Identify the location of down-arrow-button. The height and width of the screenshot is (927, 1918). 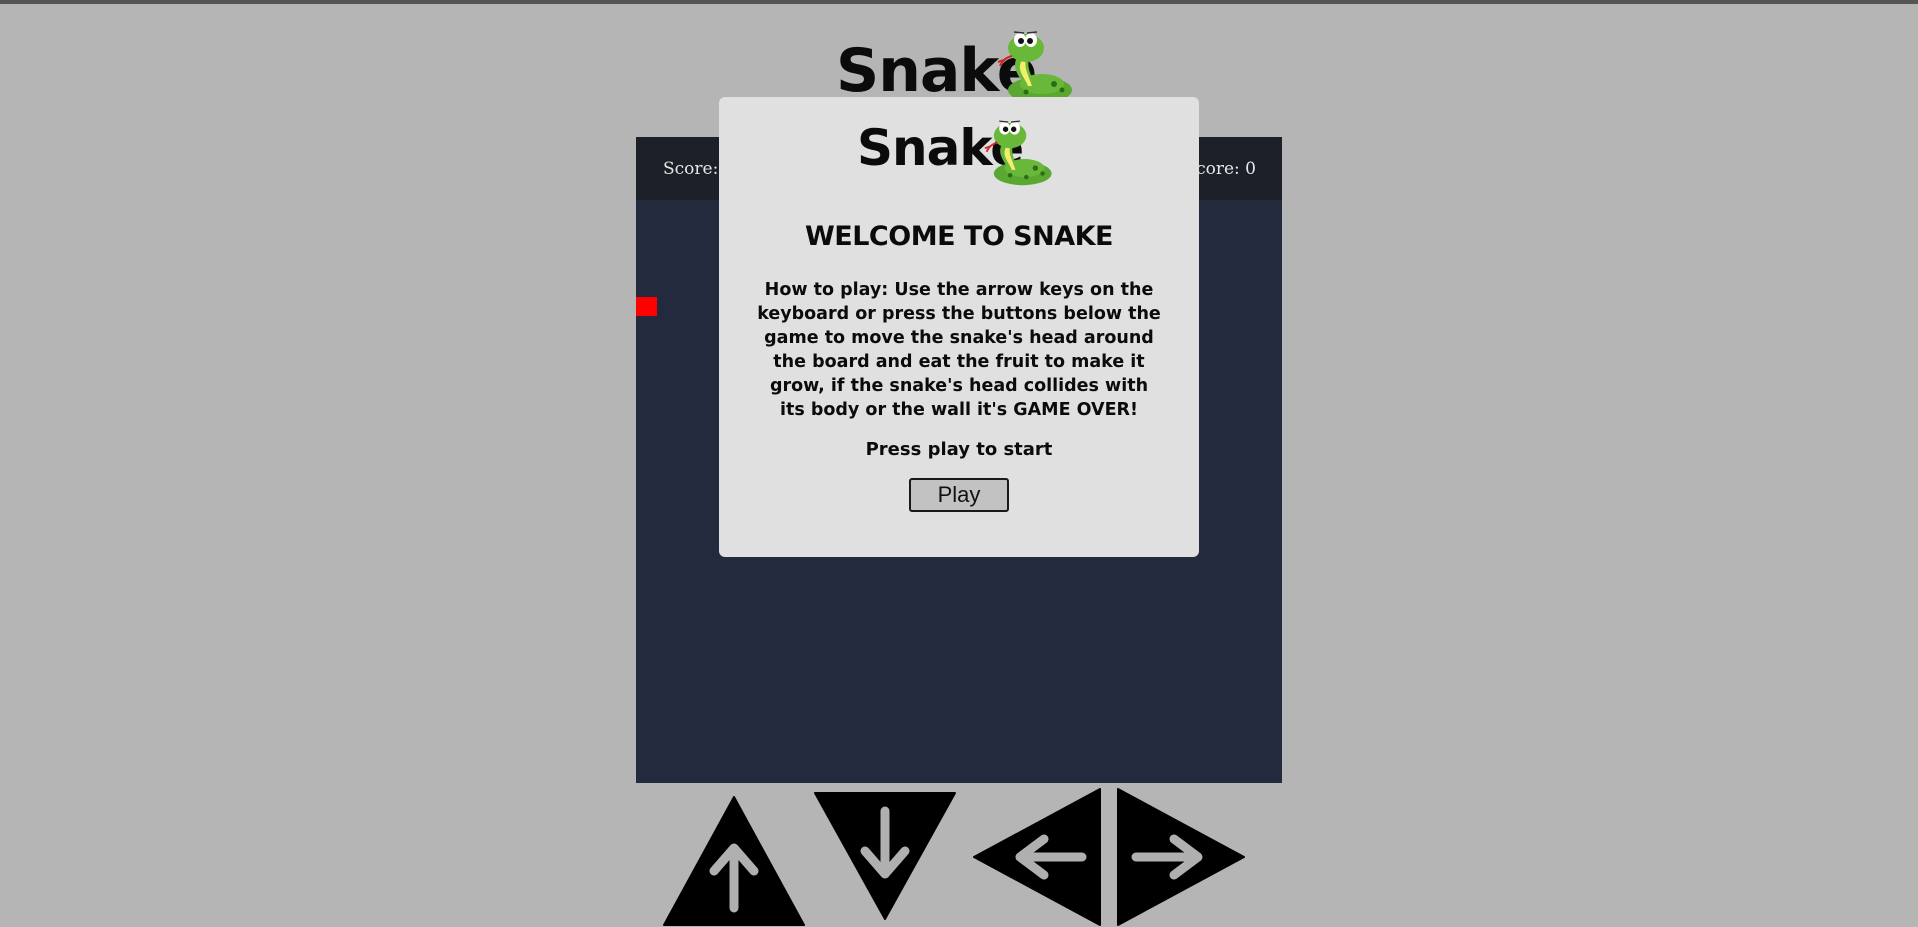
(885, 856).